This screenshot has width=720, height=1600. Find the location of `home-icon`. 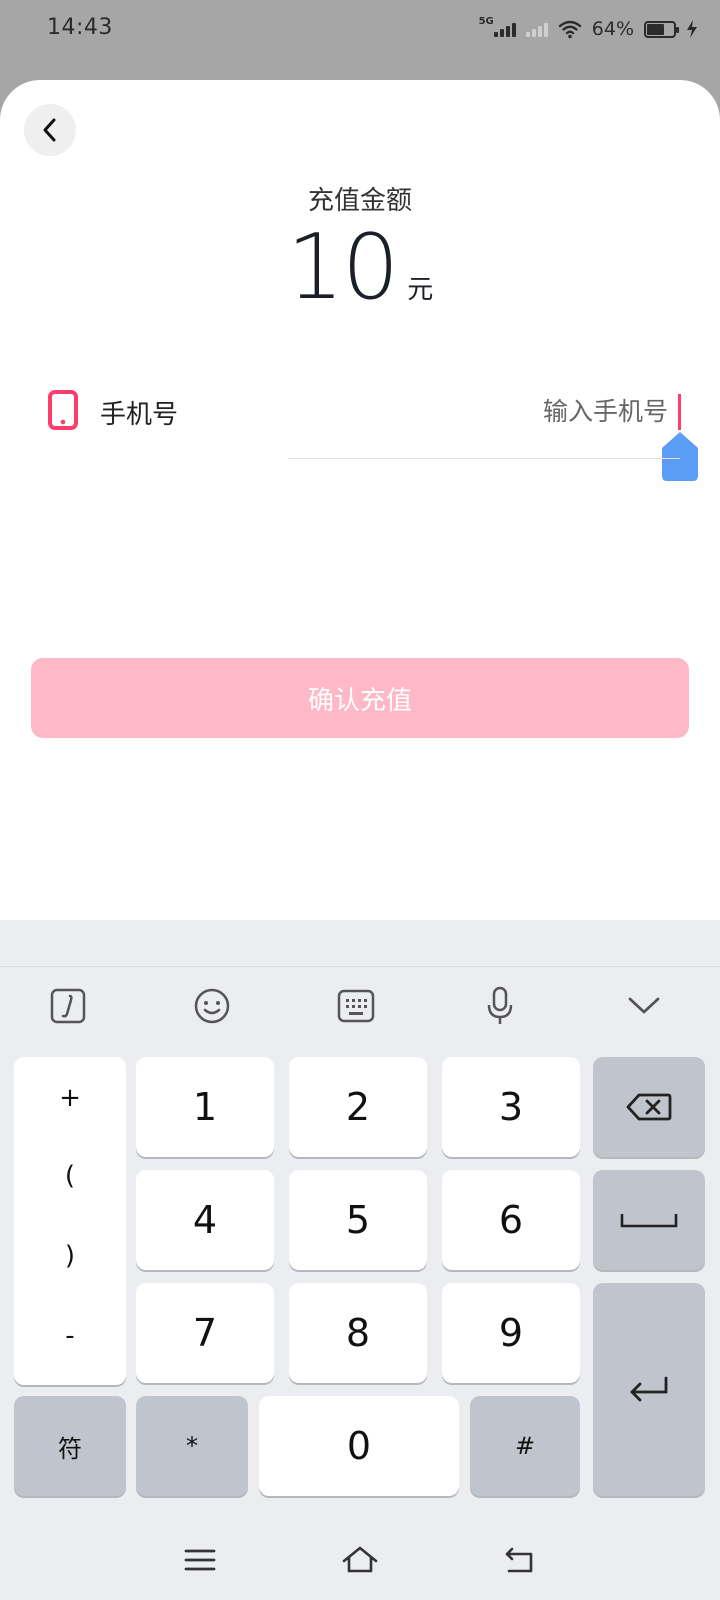

home-icon is located at coordinates (360, 1559).